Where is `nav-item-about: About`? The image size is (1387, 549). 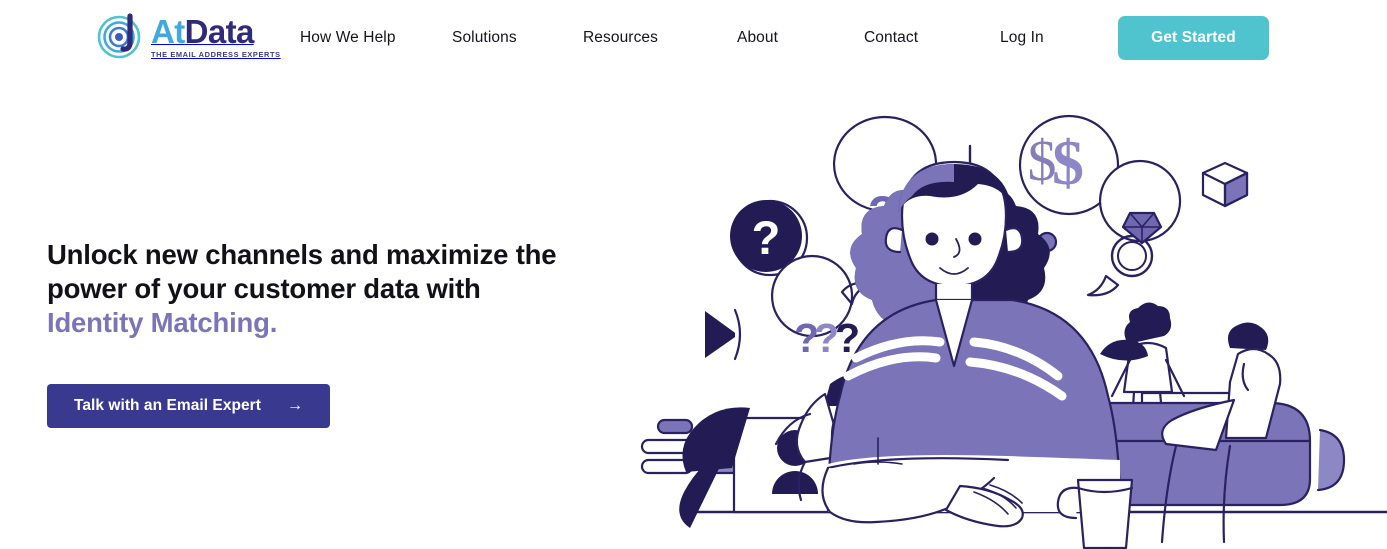
nav-item-about: About is located at coordinates (800, 38).